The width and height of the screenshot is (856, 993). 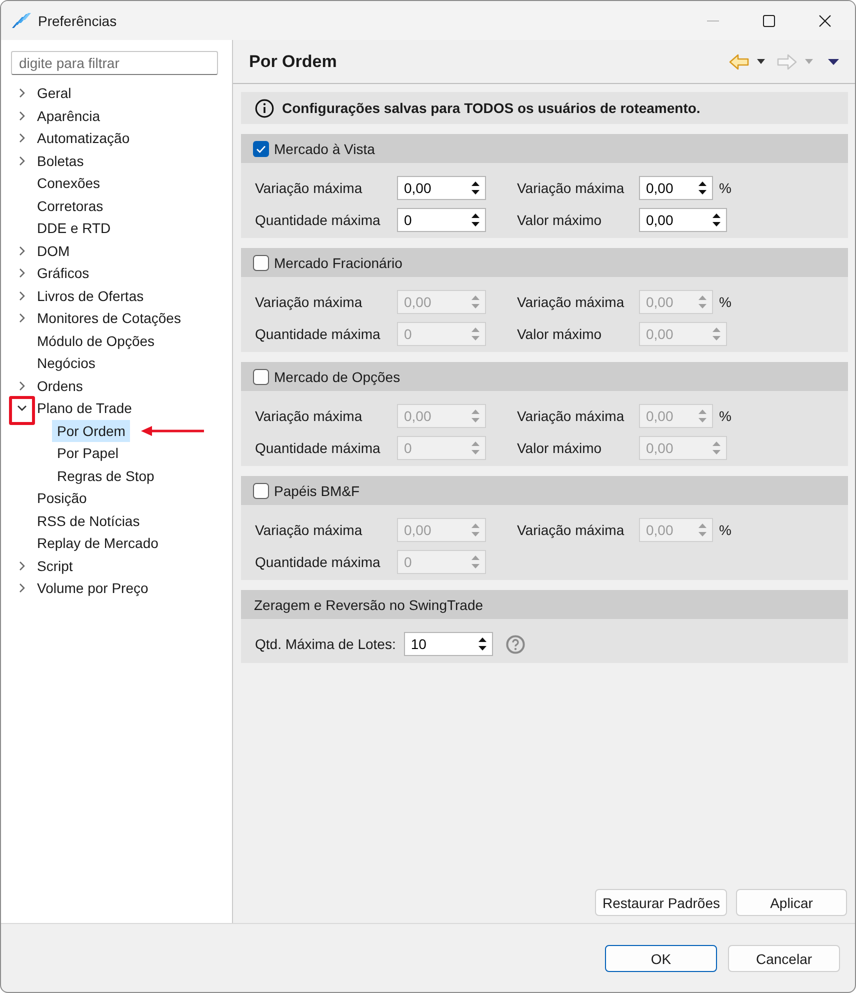 What do you see at coordinates (661, 902) in the screenshot?
I see `page-button: Restaurar Padrões` at bounding box center [661, 902].